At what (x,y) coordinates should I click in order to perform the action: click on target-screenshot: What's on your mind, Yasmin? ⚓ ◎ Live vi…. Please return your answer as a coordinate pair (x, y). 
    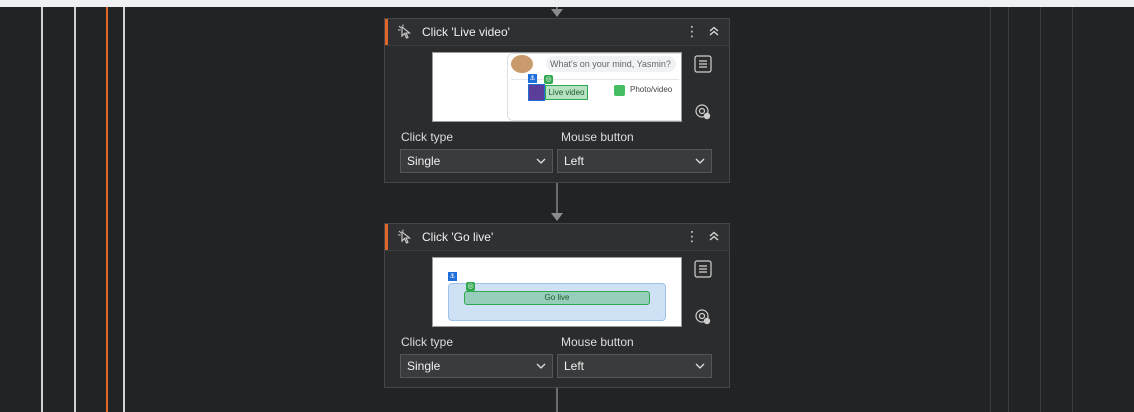
    Looking at the image, I should click on (557, 87).